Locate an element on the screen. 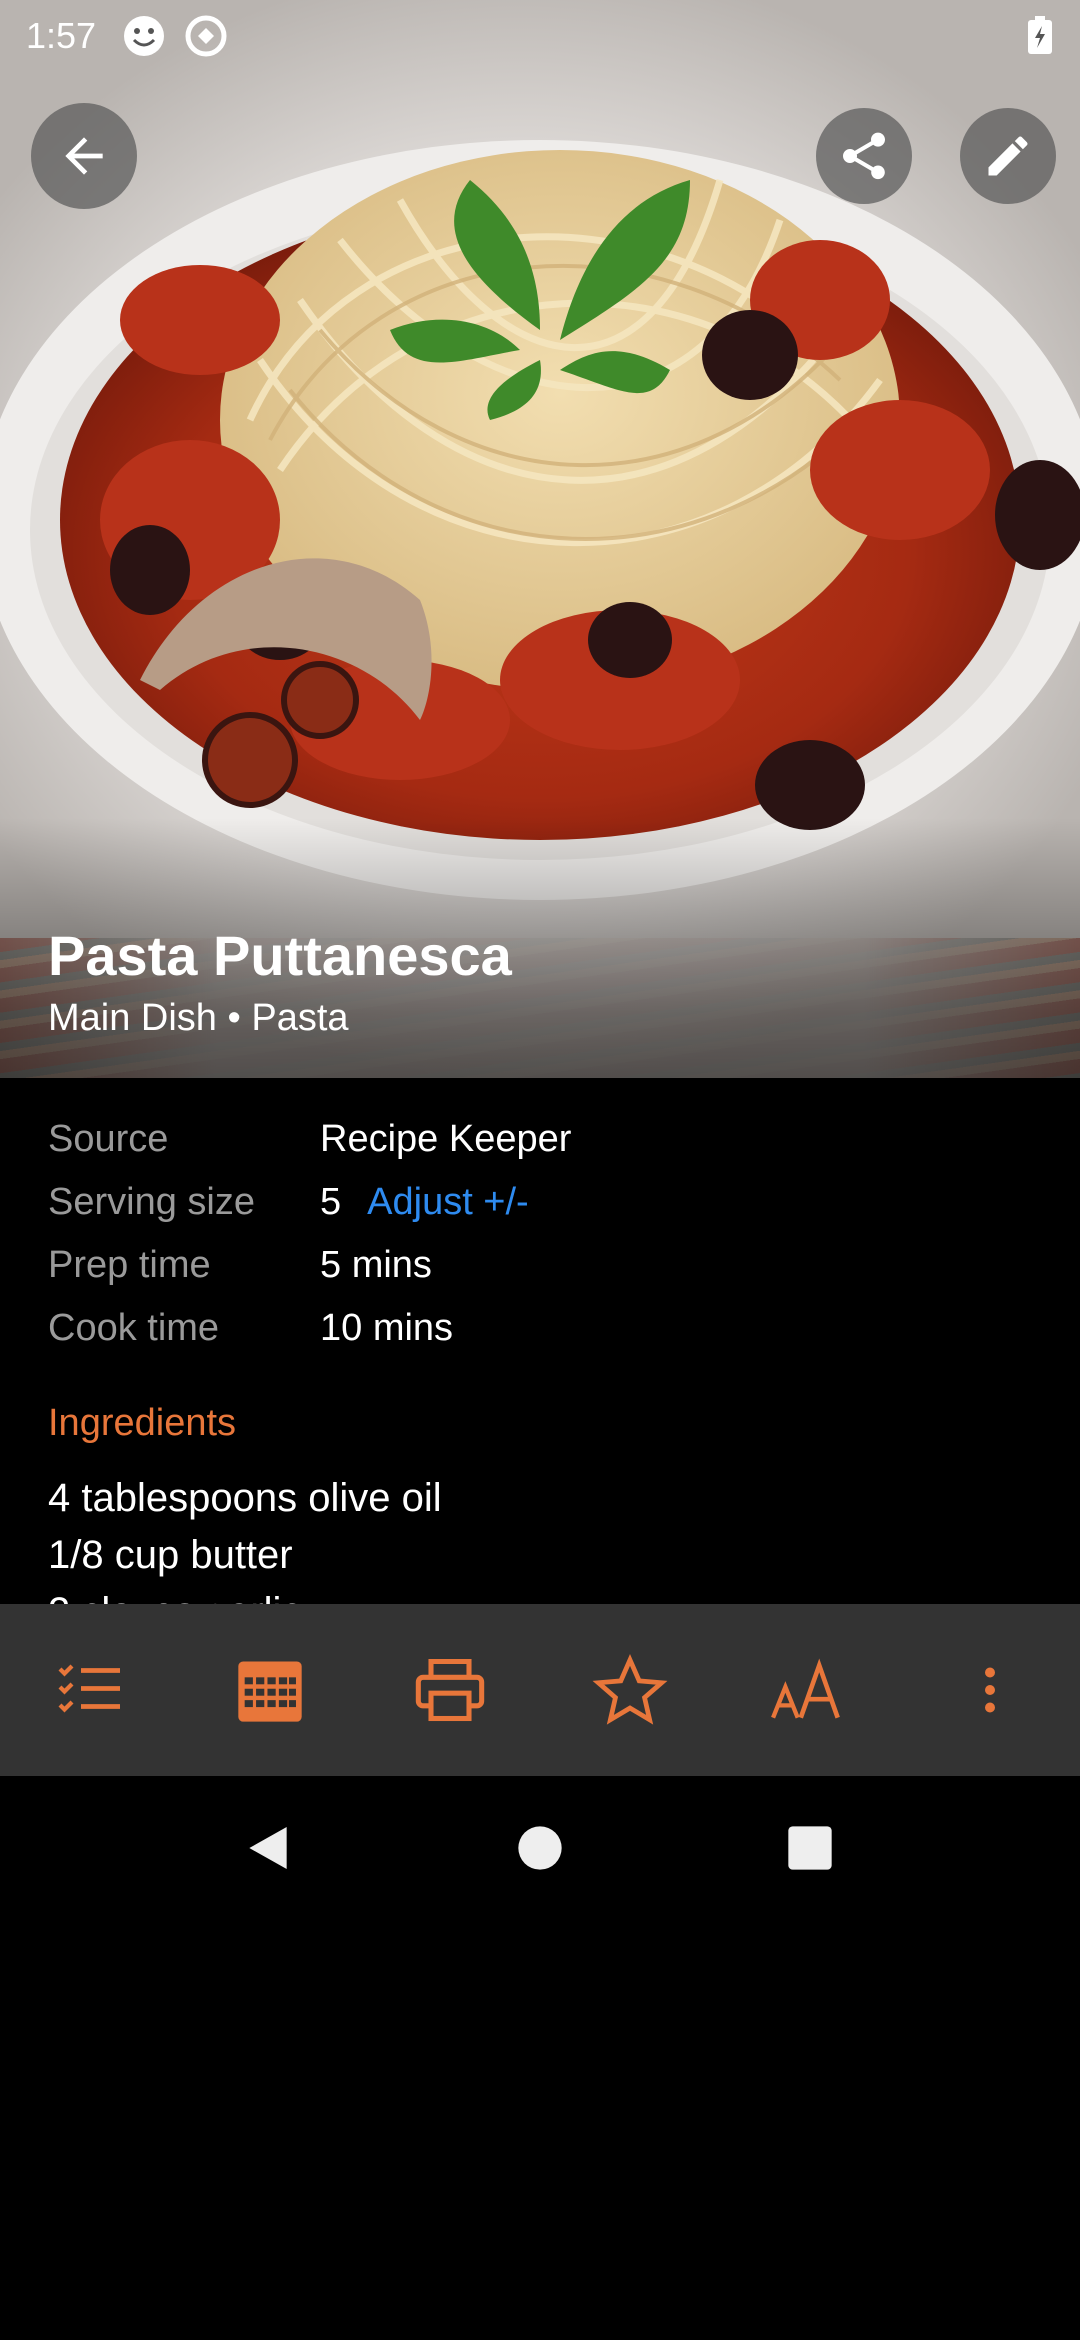 The width and height of the screenshot is (1080, 2340). pencil-icon is located at coordinates (1008, 156).